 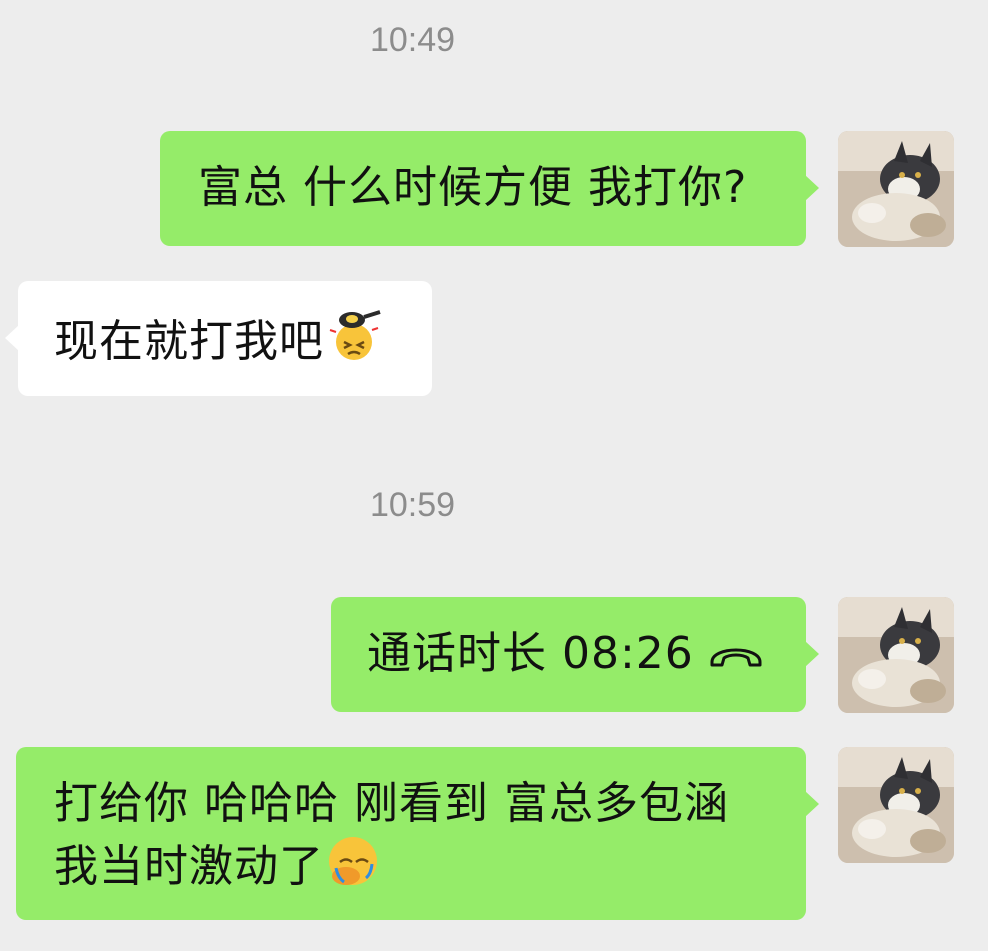 I want to click on message-text-line-2: 我当时激动了, so click(x=430, y=869).